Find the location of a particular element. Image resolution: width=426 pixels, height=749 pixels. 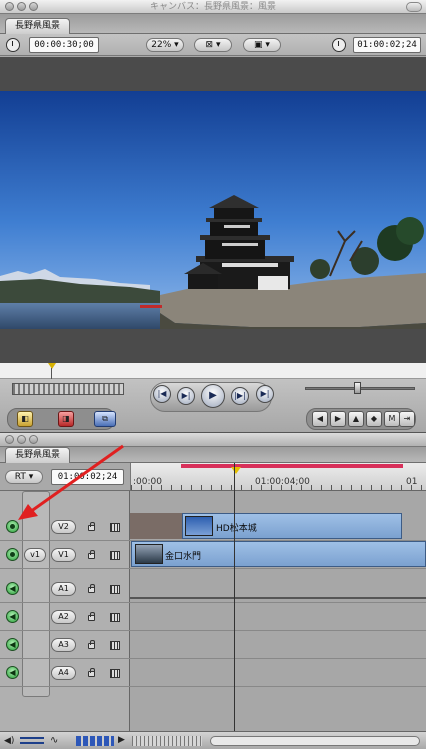

track-height-icon is located at coordinates (32, 740).